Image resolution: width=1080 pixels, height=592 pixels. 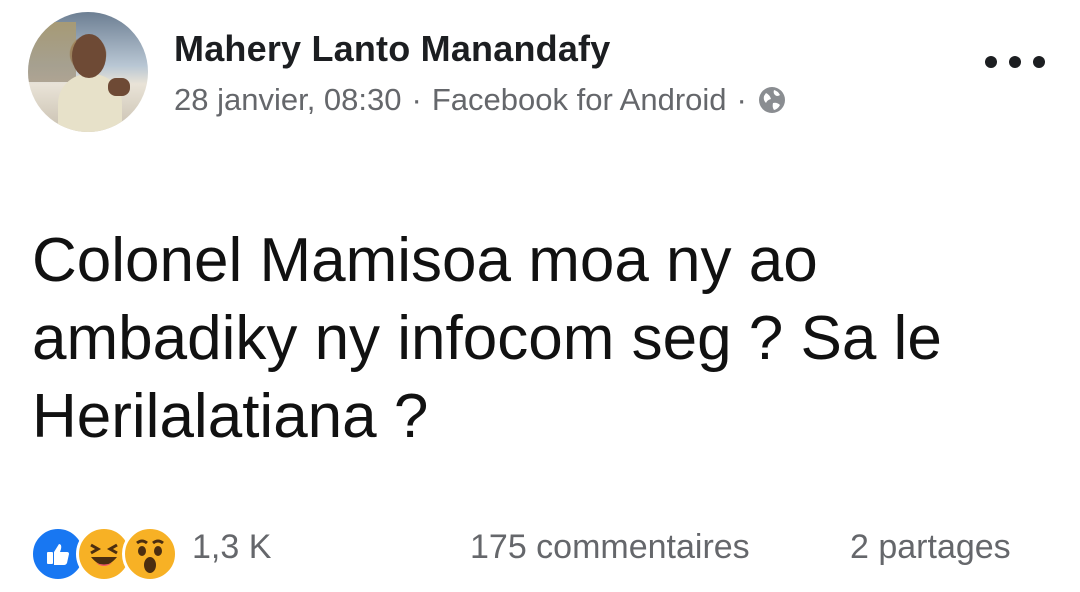 What do you see at coordinates (104, 554) in the screenshot?
I see `reaction-icons` at bounding box center [104, 554].